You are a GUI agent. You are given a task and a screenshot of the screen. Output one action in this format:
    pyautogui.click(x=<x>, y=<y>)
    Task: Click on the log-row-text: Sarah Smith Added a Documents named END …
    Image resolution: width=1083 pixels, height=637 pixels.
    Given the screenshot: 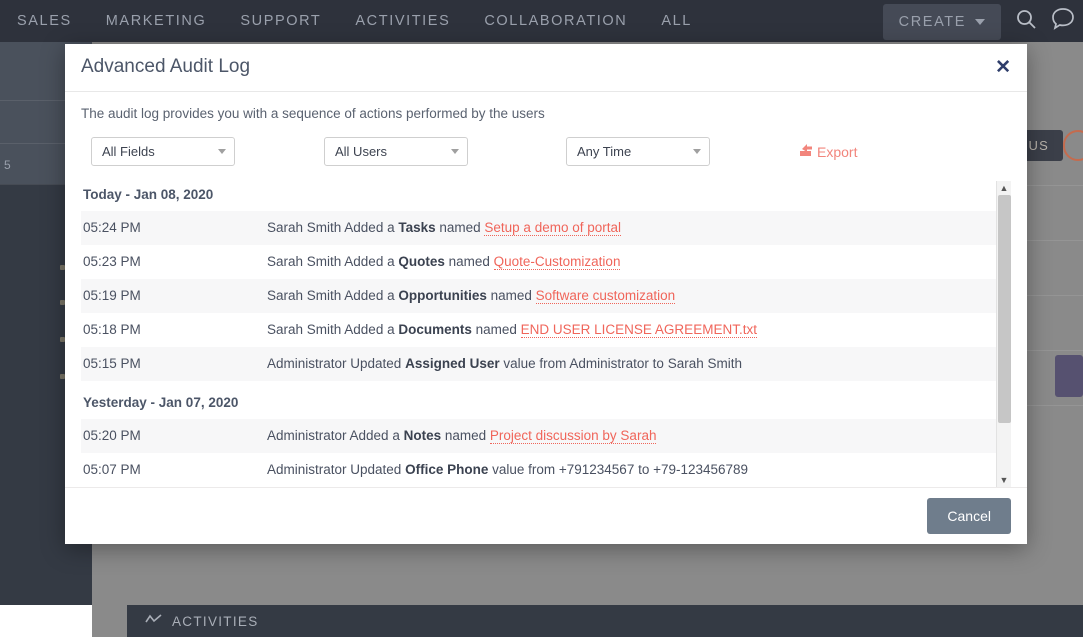 What is the action you would take?
    pyautogui.click(x=631, y=330)
    